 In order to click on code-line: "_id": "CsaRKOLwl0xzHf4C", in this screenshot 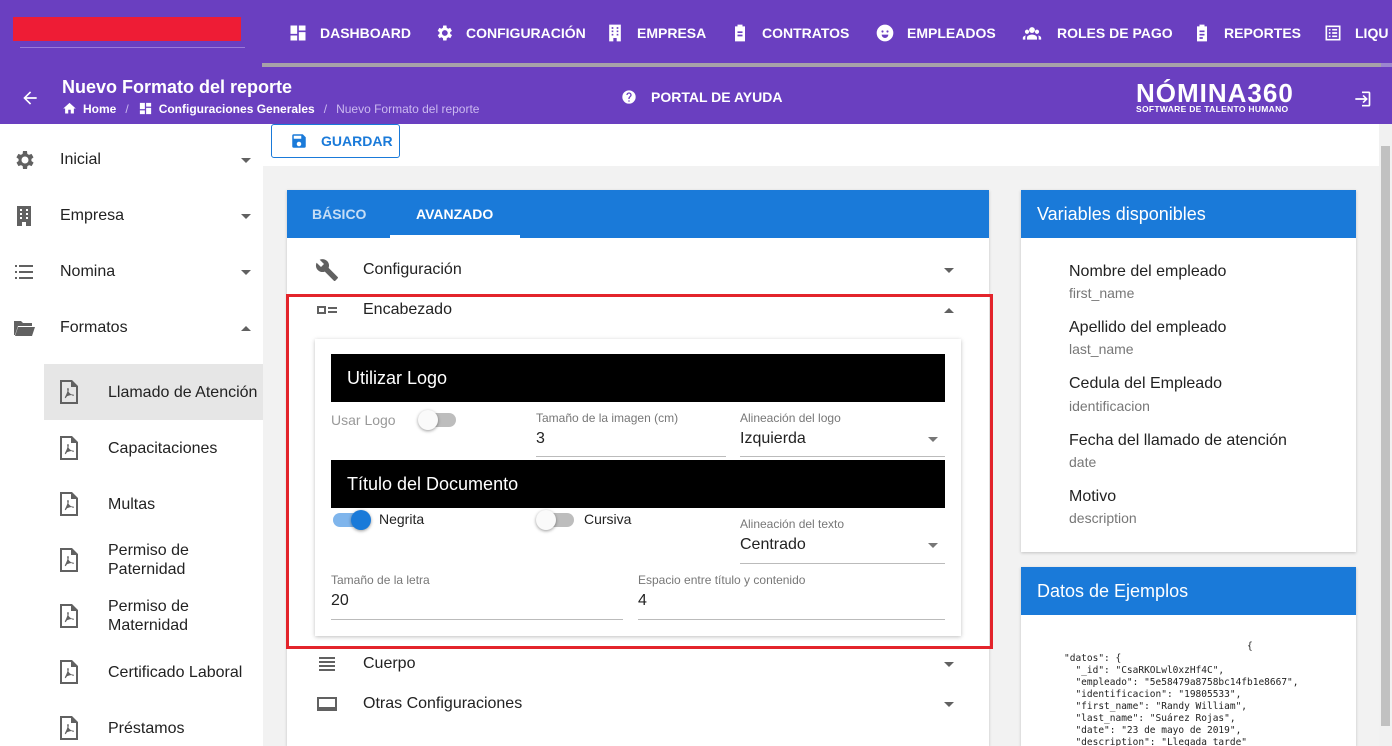, I will do `click(1144, 670)`.